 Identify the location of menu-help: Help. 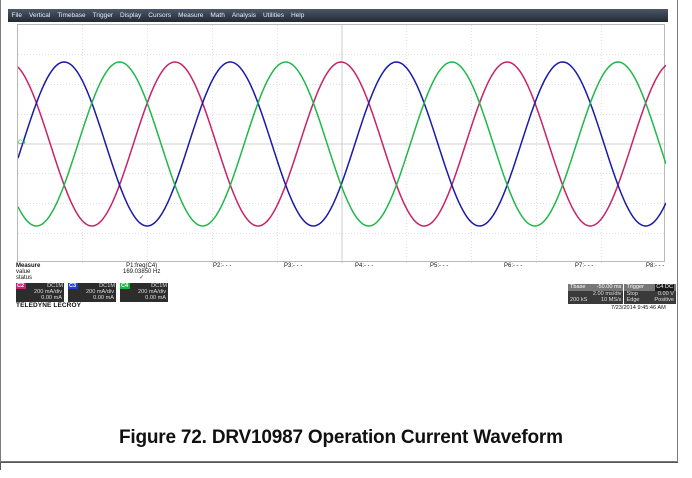
(297, 15).